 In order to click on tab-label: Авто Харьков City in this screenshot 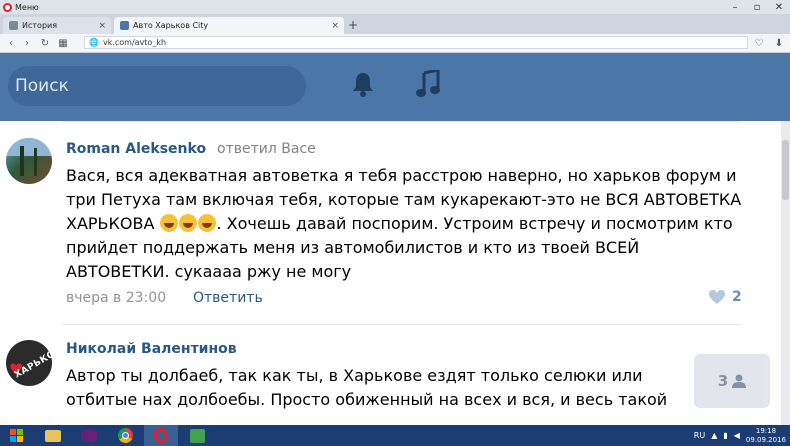, I will do `click(171, 25)`.